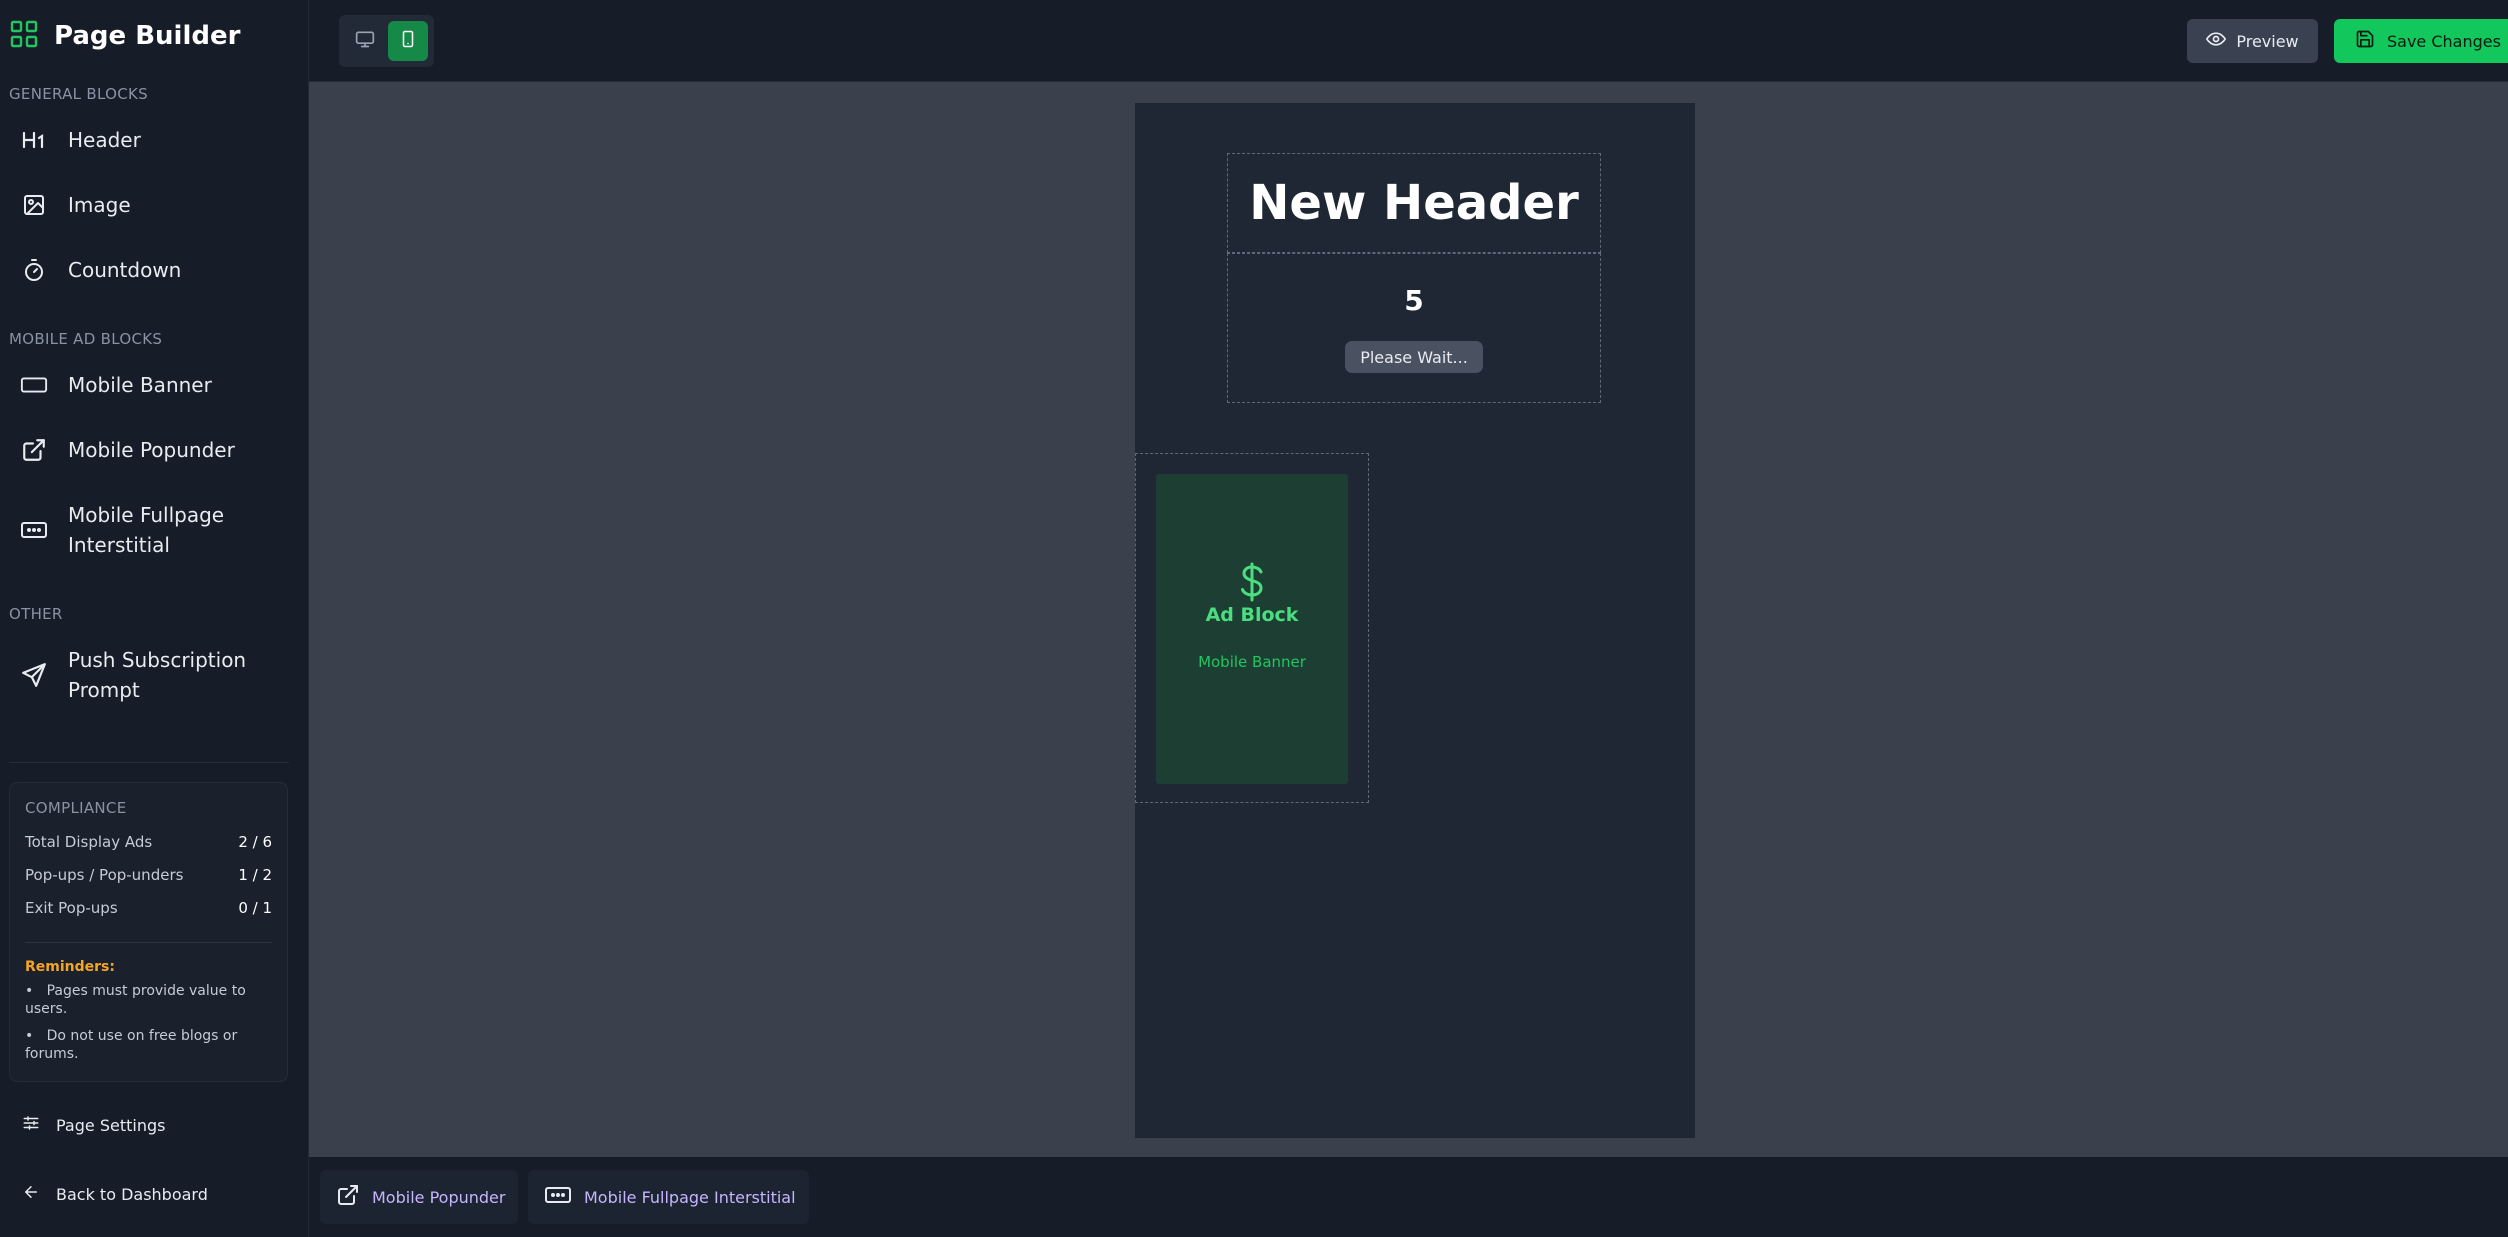  What do you see at coordinates (148, 942) in the screenshot?
I see `compliance-divider` at bounding box center [148, 942].